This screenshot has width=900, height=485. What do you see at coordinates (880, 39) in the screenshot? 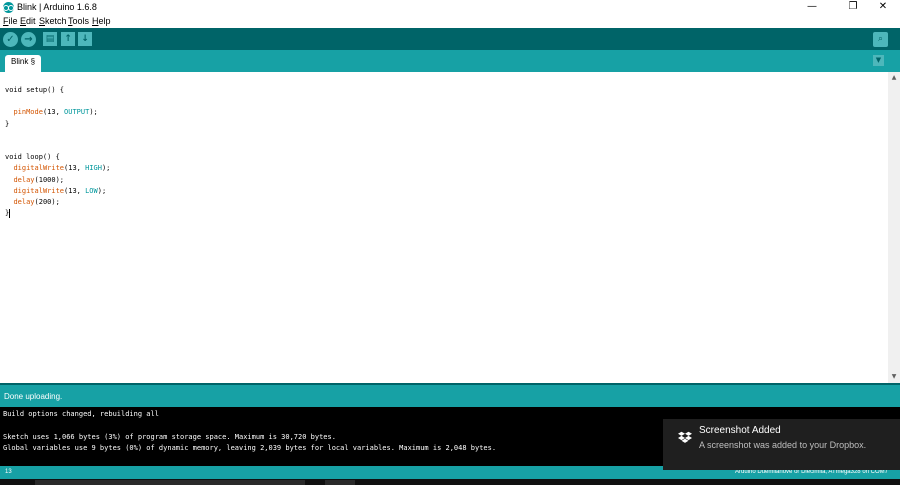
I see `serial-monitor-button: ⌕` at bounding box center [880, 39].